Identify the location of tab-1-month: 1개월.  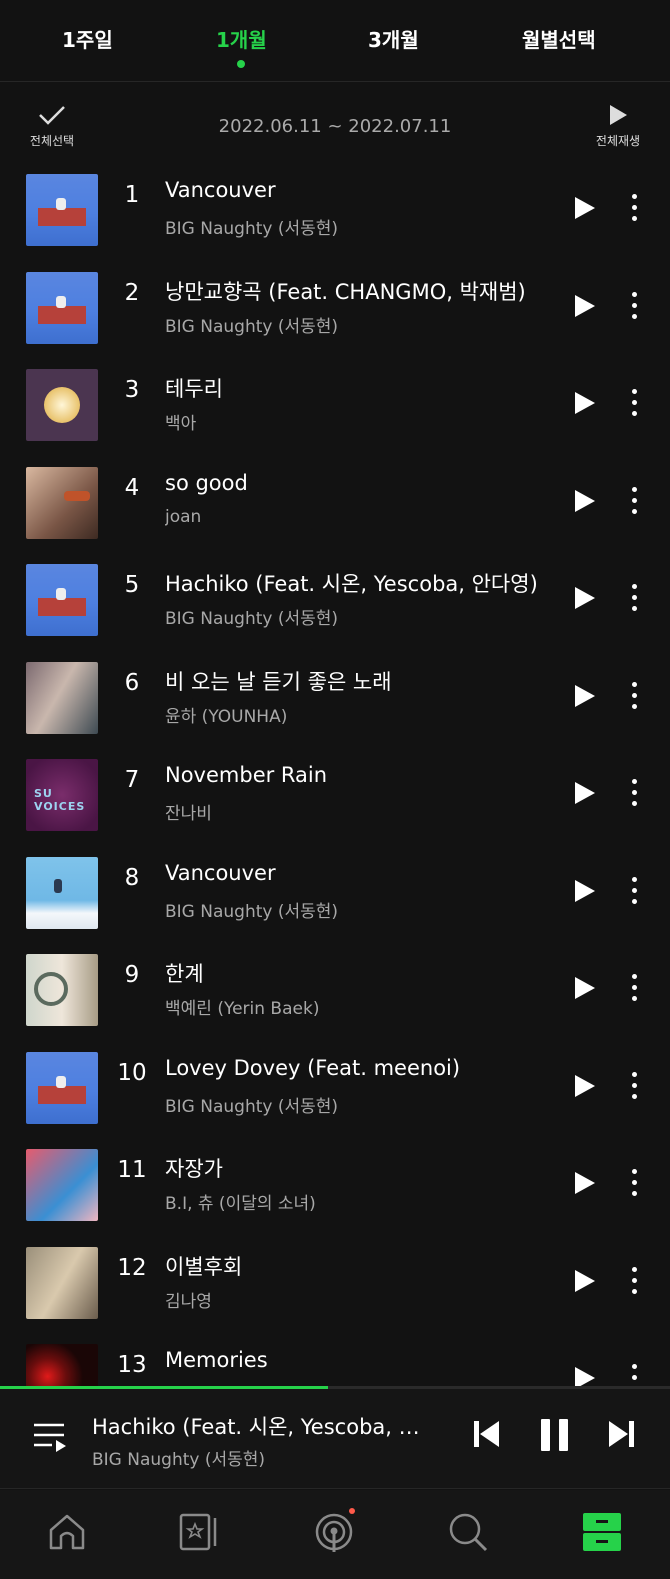
(241, 46).